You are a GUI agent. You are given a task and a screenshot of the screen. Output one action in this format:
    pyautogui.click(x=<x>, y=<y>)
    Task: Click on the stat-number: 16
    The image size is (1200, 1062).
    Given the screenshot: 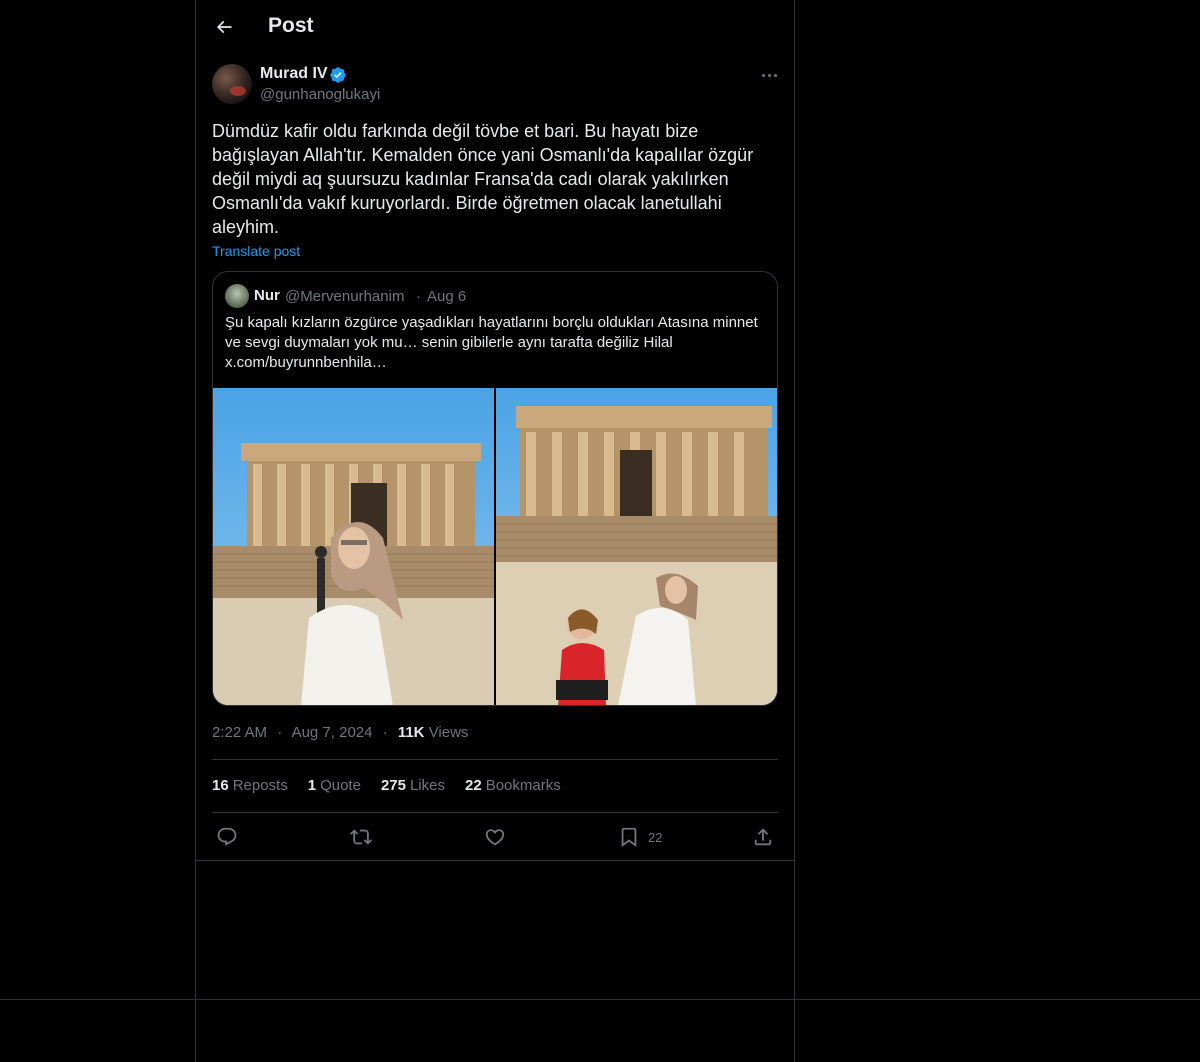 What is the action you would take?
    pyautogui.click(x=220, y=785)
    